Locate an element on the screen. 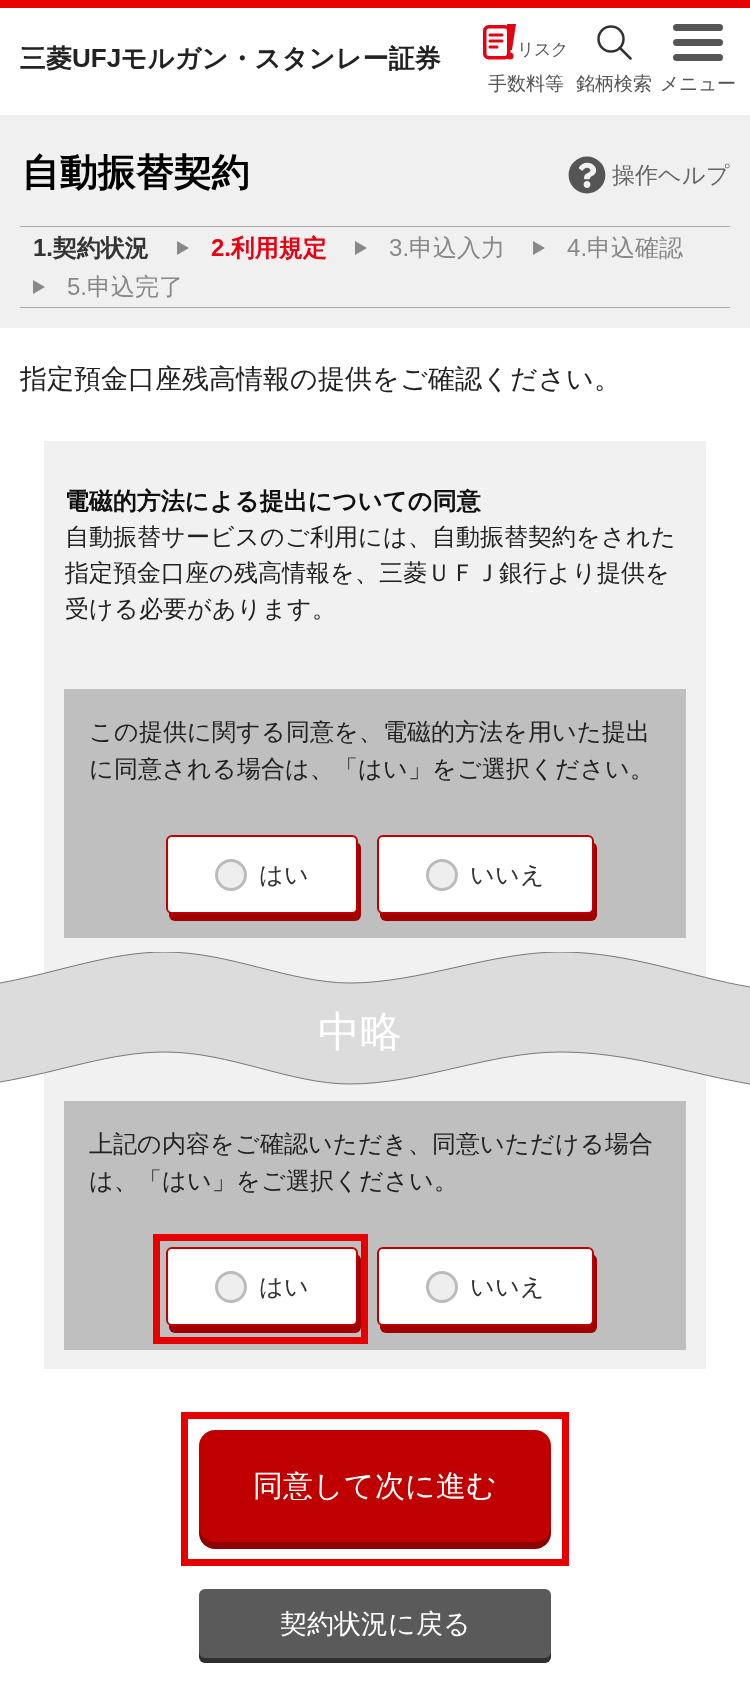  section-heading: 電磁的方法による提出についての同意 is located at coordinates (273, 501).